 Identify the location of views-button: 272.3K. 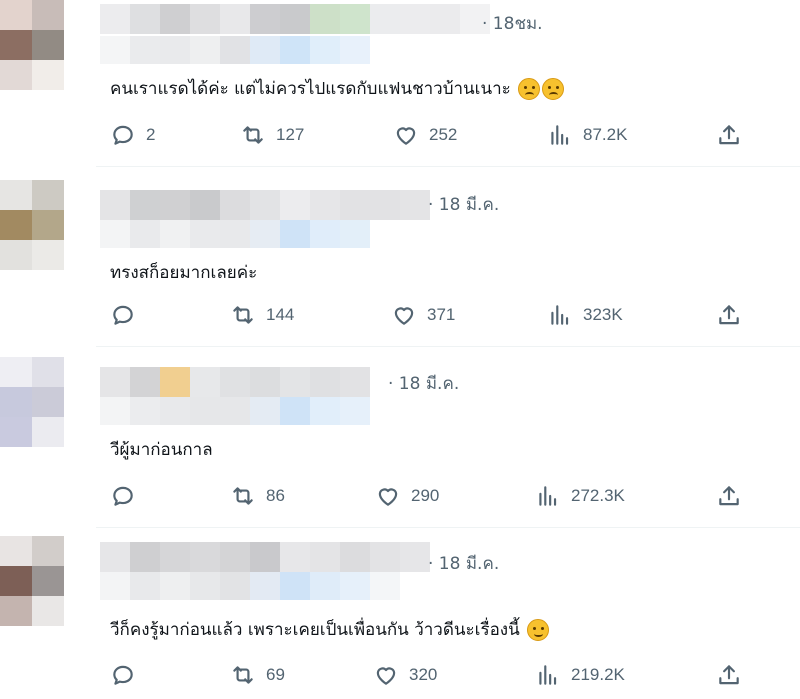
(580, 496).